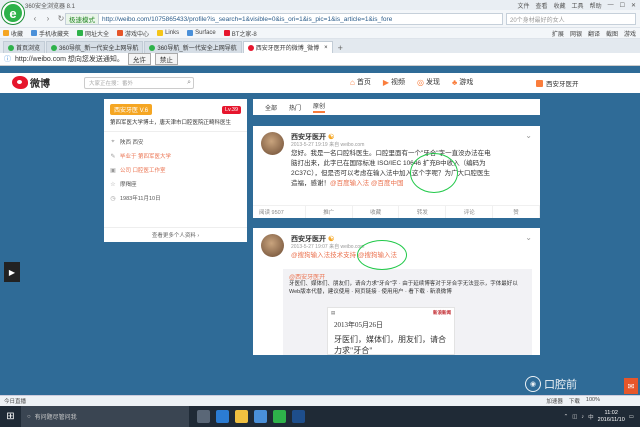  What do you see at coordinates (631, 417) in the screenshot?
I see `notification-icon: ▭` at bounding box center [631, 417].